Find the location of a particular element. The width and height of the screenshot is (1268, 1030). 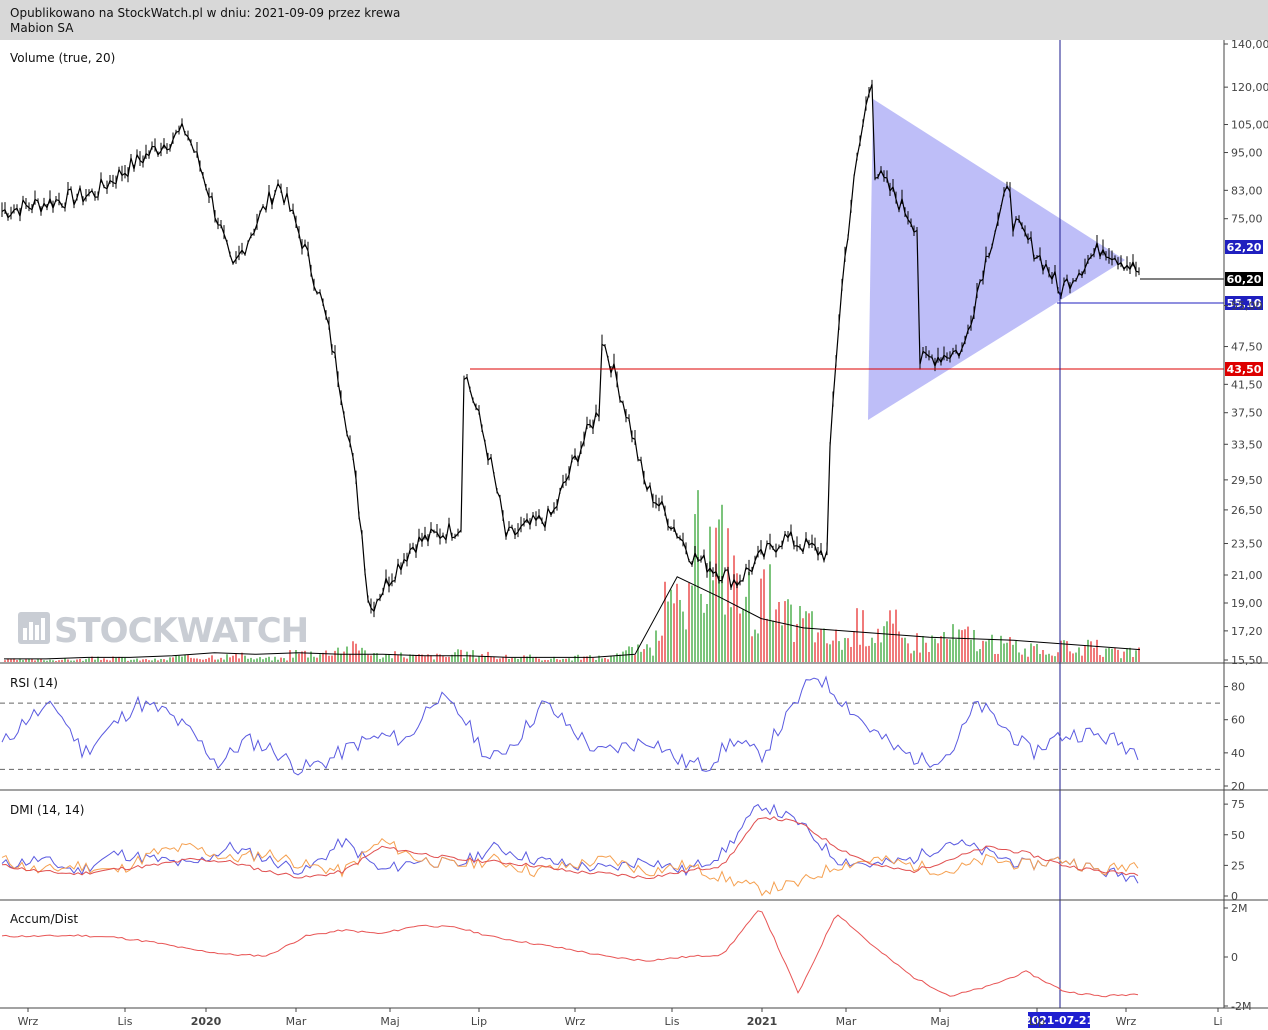

price-tick-label: 37,50 is located at coordinates (1247, 413).